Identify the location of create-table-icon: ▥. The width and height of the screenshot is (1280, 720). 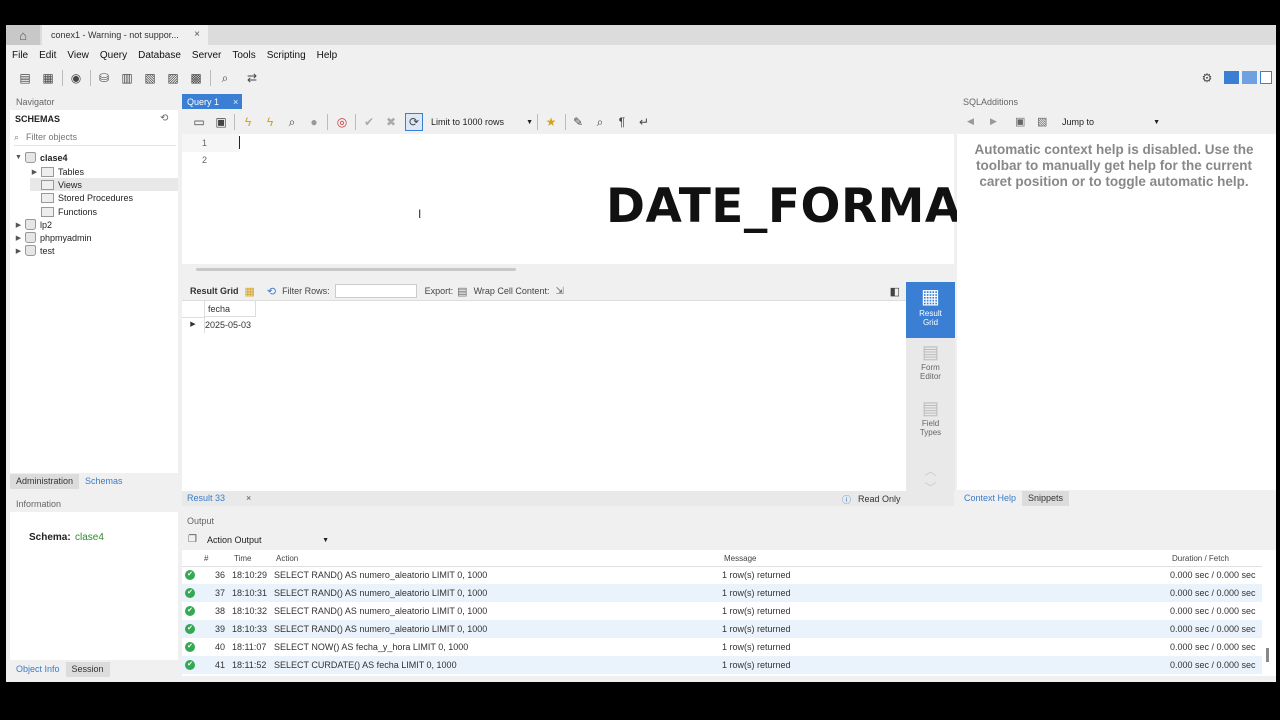
(127, 78).